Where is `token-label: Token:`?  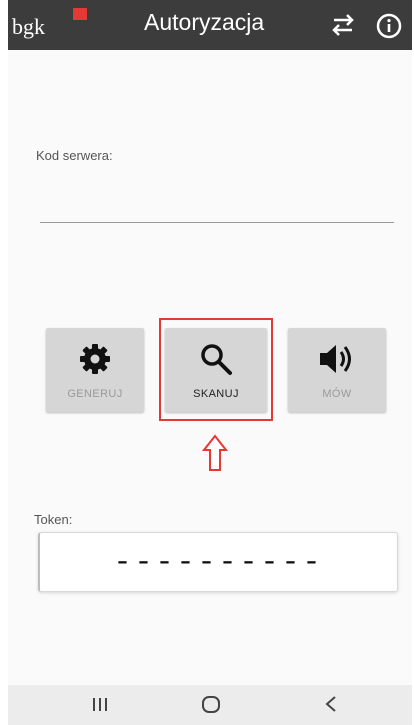
token-label: Token: is located at coordinates (53, 519).